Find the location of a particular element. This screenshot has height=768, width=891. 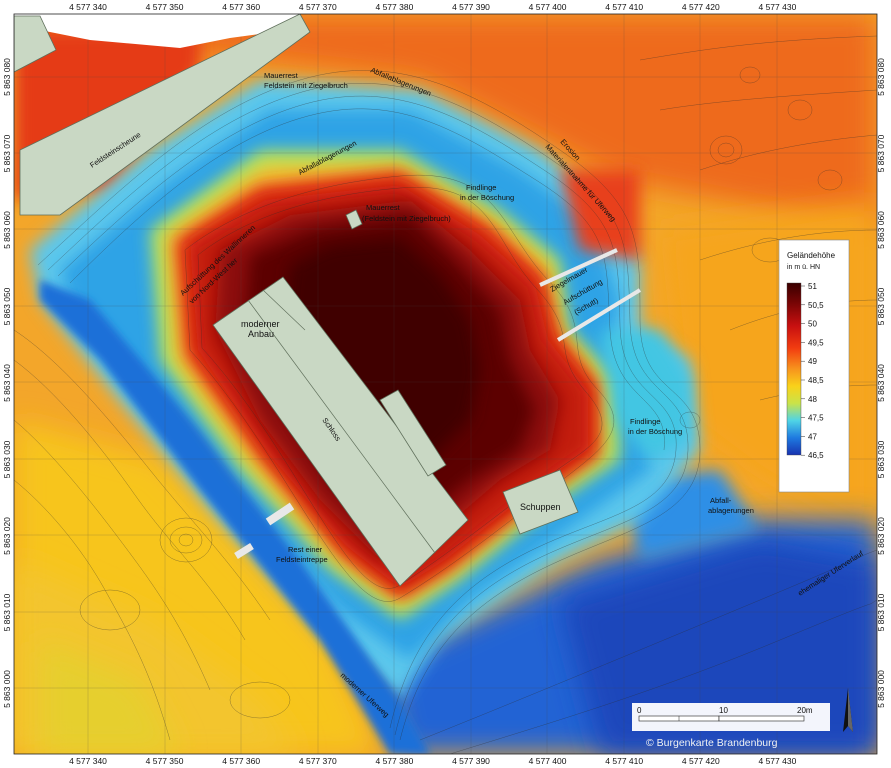

y-tick-label-right: 5 863 050 is located at coordinates (881, 306).